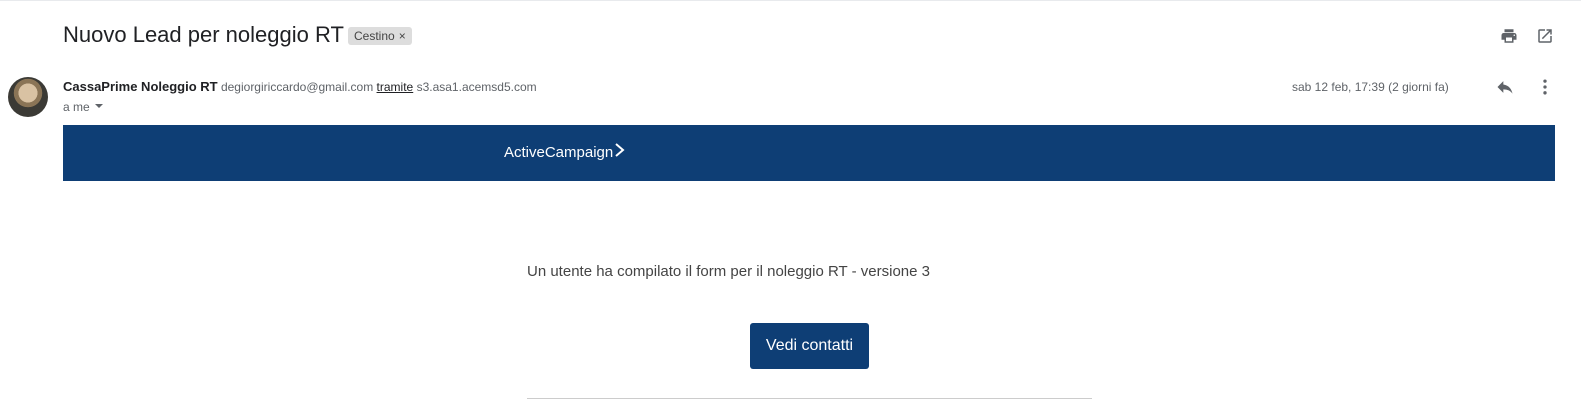 This screenshot has width=1581, height=415. Describe the element at coordinates (620, 153) in the screenshot. I see `brand-mark-icon` at that location.